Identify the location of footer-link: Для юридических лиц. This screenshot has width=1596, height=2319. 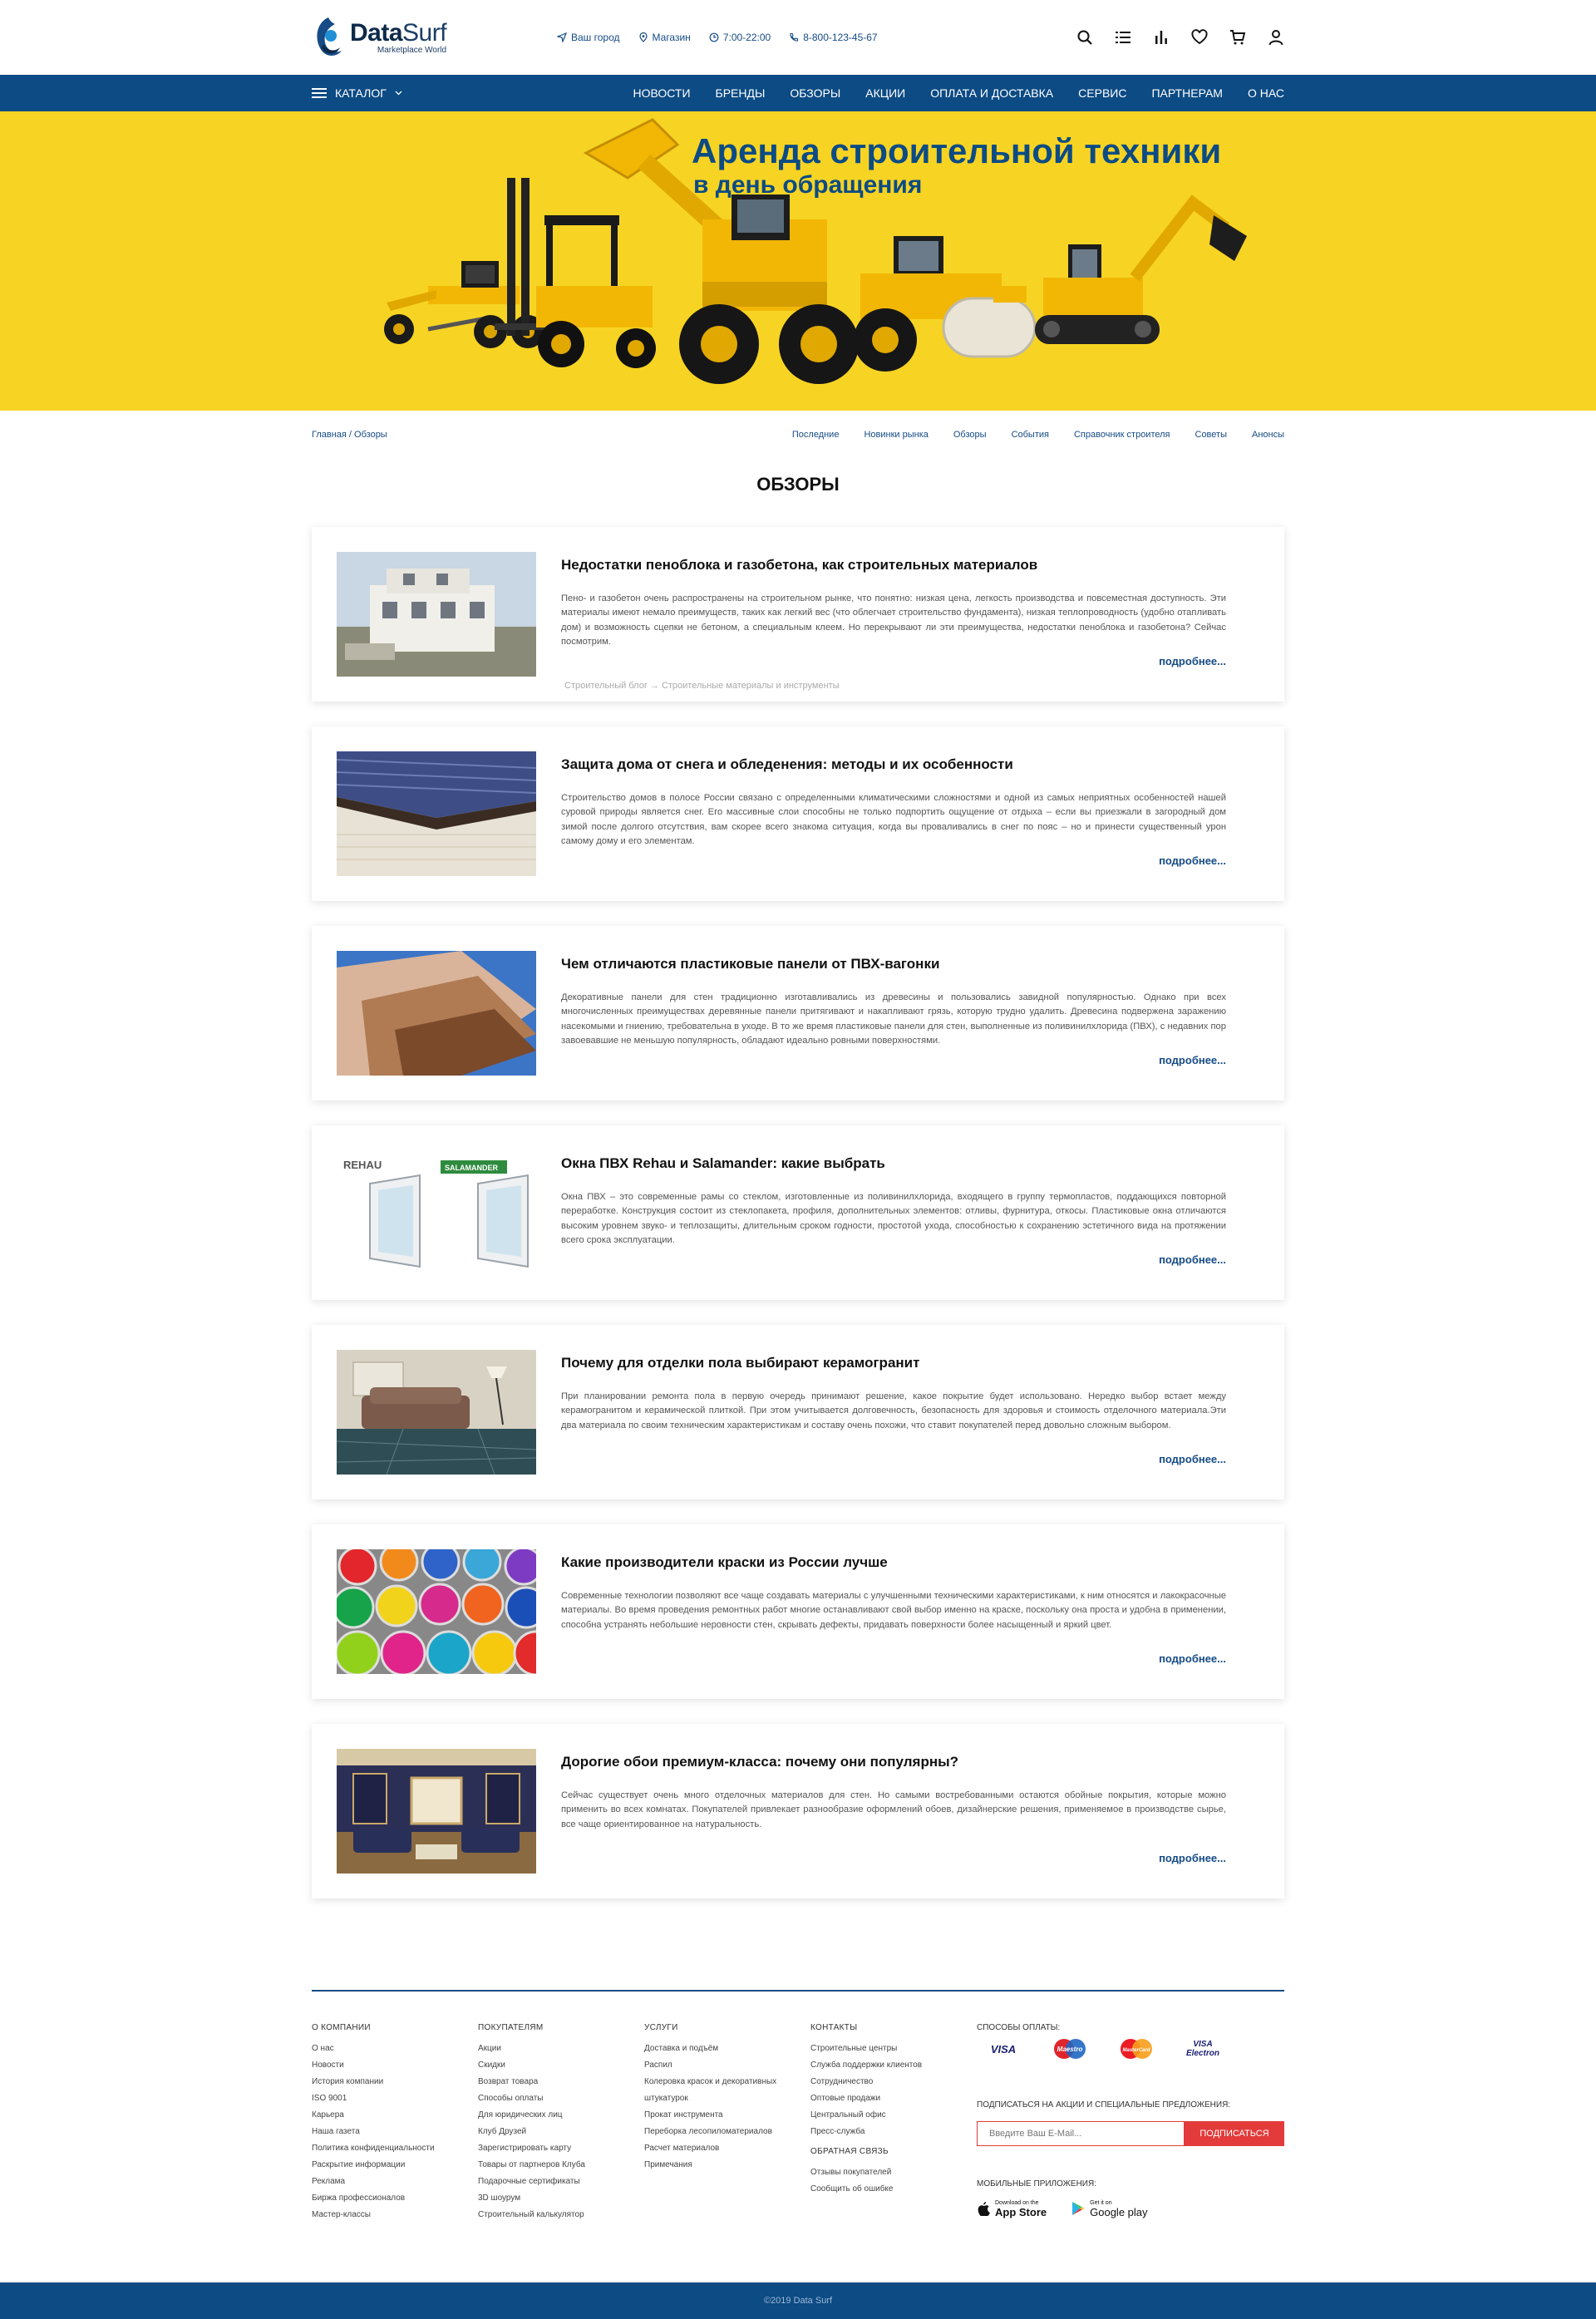
(561, 2115).